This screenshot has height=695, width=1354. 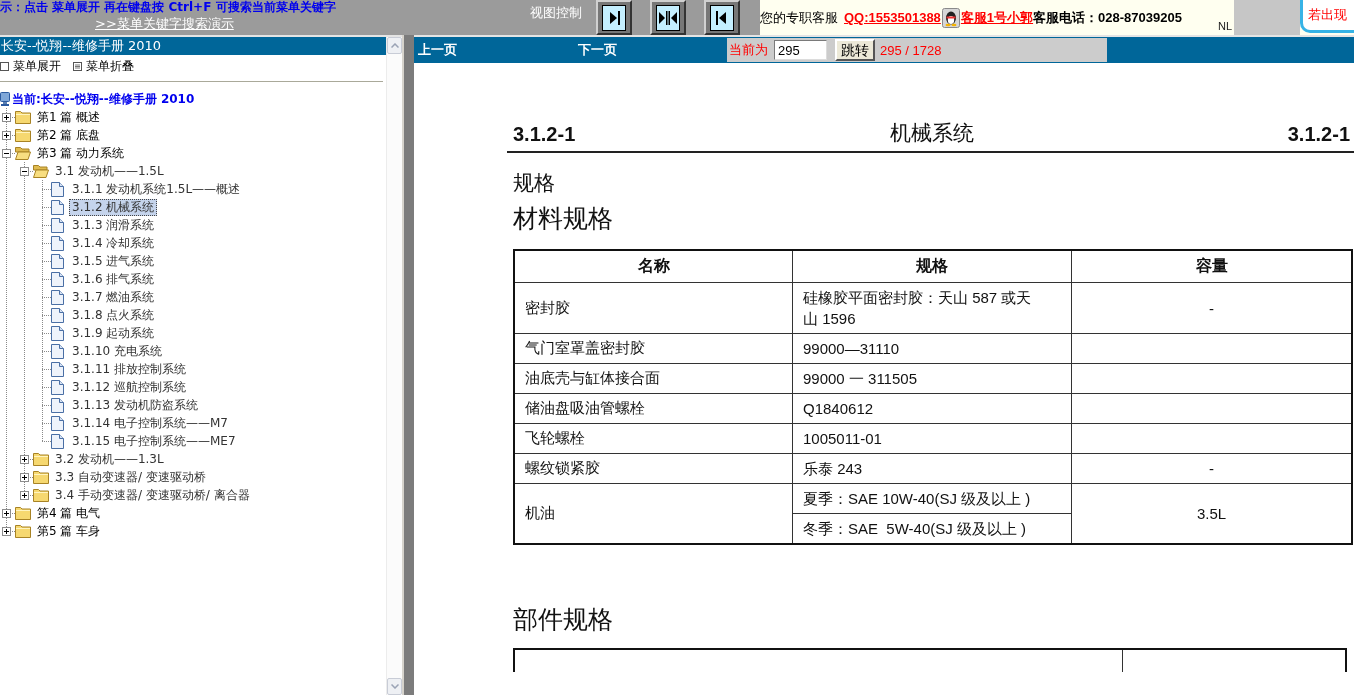 I want to click on table-cell: 乐泰 243, so click(x=932, y=468).